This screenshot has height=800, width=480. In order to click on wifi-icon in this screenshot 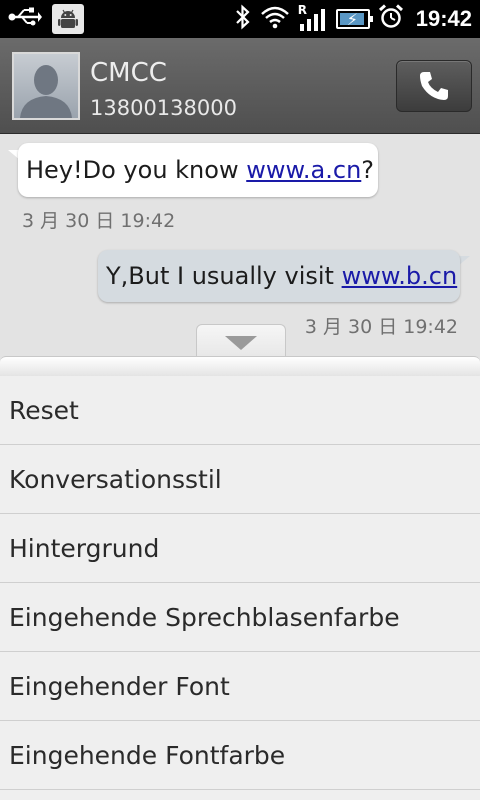, I will do `click(275, 19)`.